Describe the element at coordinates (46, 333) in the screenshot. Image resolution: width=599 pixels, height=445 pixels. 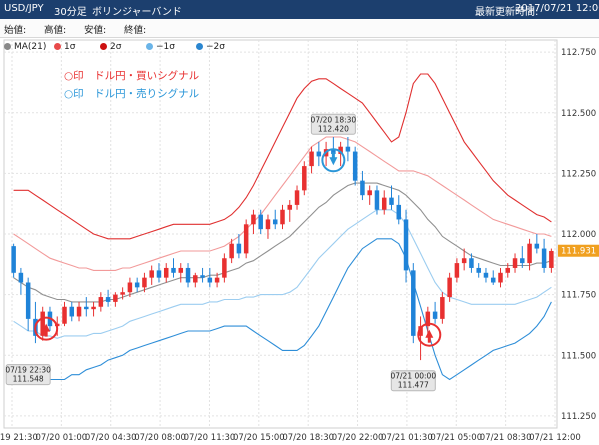
I see `arrow-shaft` at that location.